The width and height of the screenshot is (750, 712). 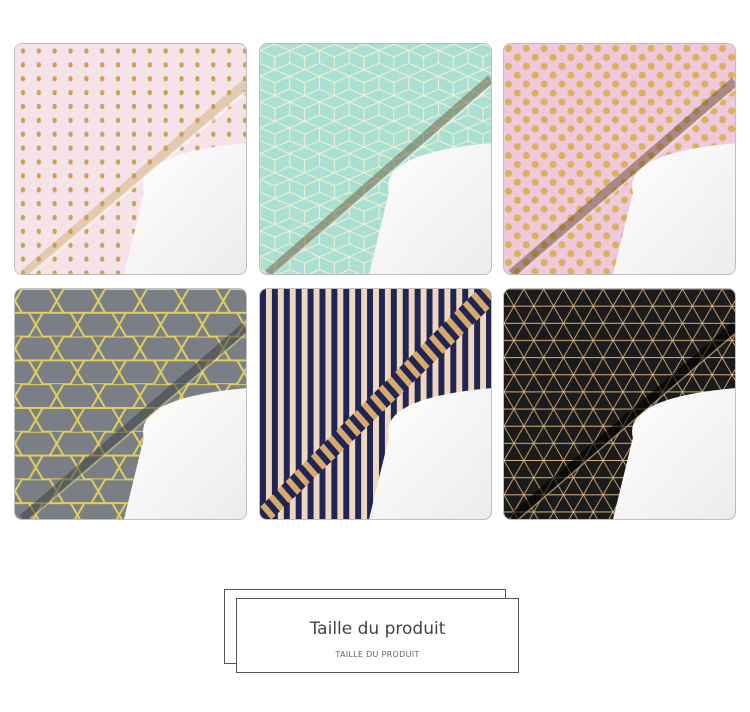 I want to click on product-tile-gold-hexagons-grey, so click(x=130, y=404).